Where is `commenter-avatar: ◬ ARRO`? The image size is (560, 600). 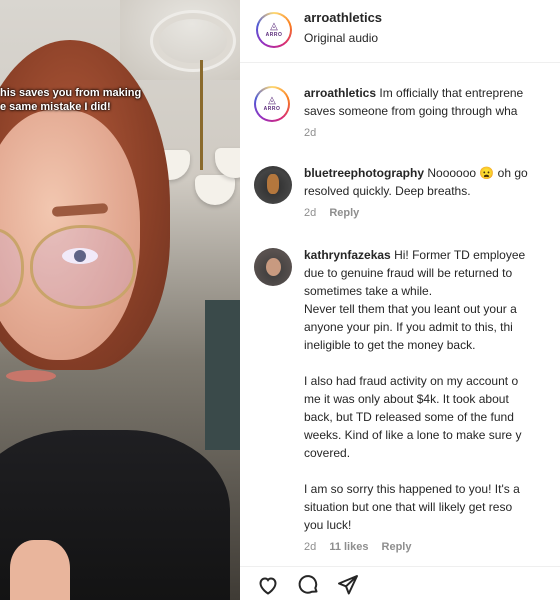 commenter-avatar: ◬ ARRO is located at coordinates (272, 104).